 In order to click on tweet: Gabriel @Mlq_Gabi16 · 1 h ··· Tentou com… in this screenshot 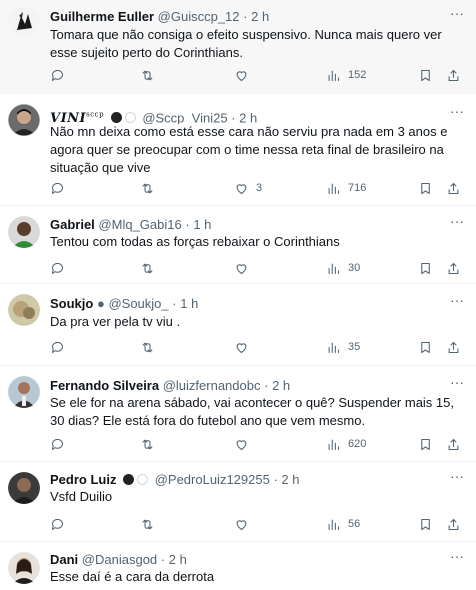, I will do `click(238, 245)`.